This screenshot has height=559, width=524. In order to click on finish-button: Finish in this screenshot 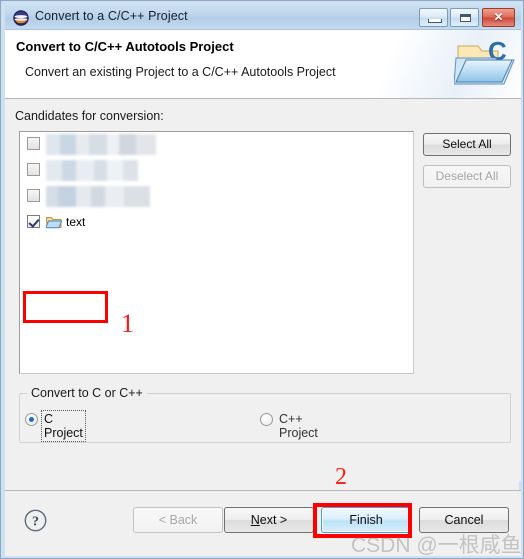, I will do `click(366, 520)`.